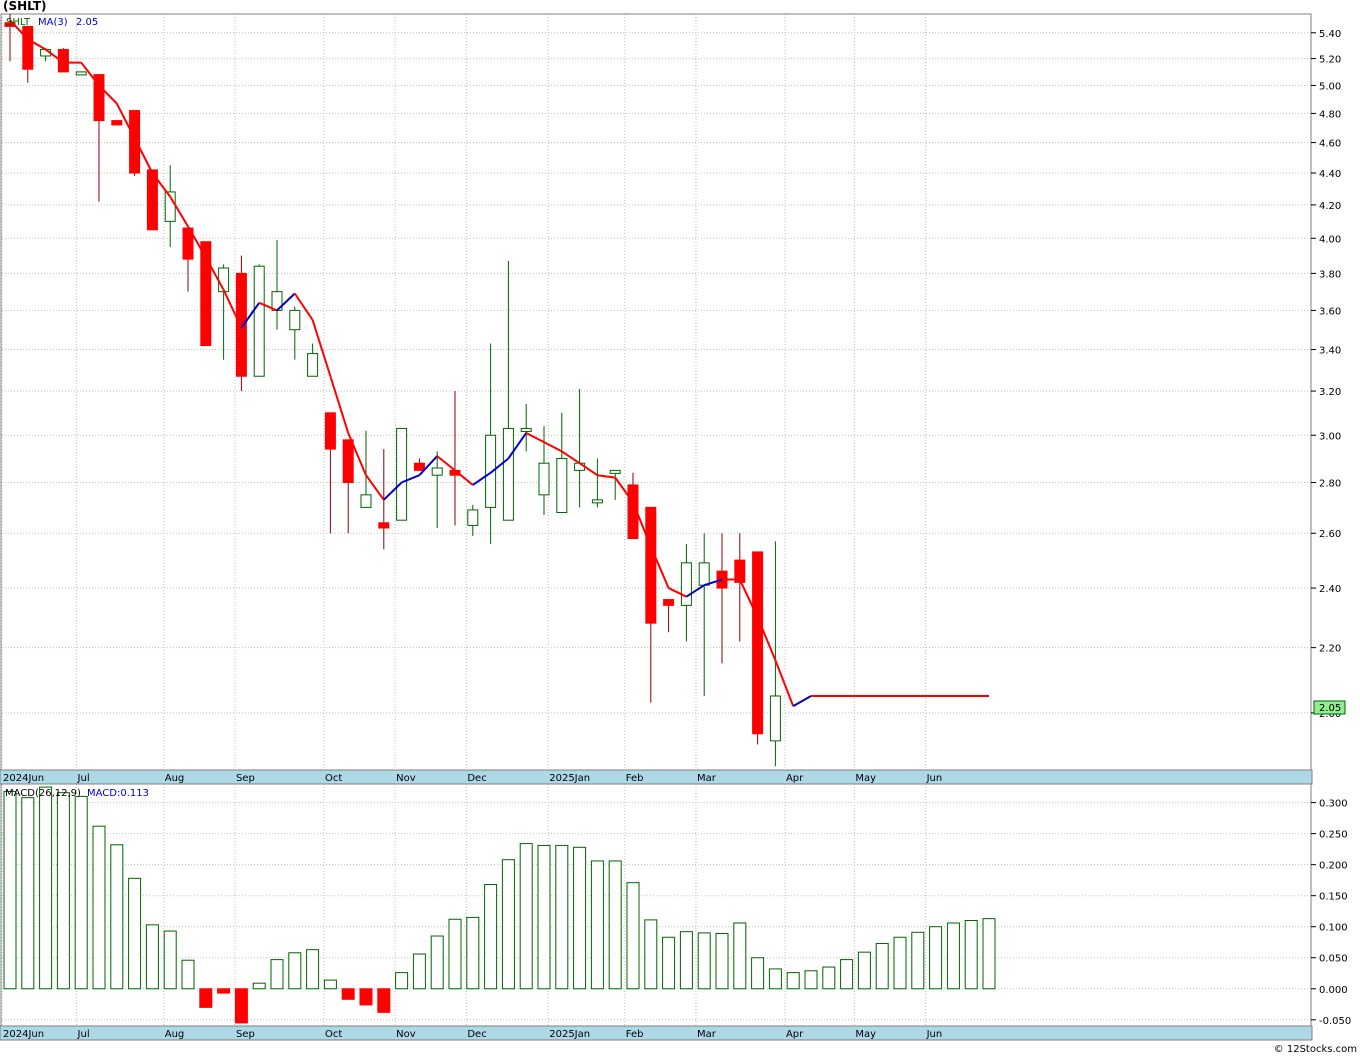 The width and height of the screenshot is (1360, 1060). I want to click on price-tick-label: 5.40, so click(1330, 34).